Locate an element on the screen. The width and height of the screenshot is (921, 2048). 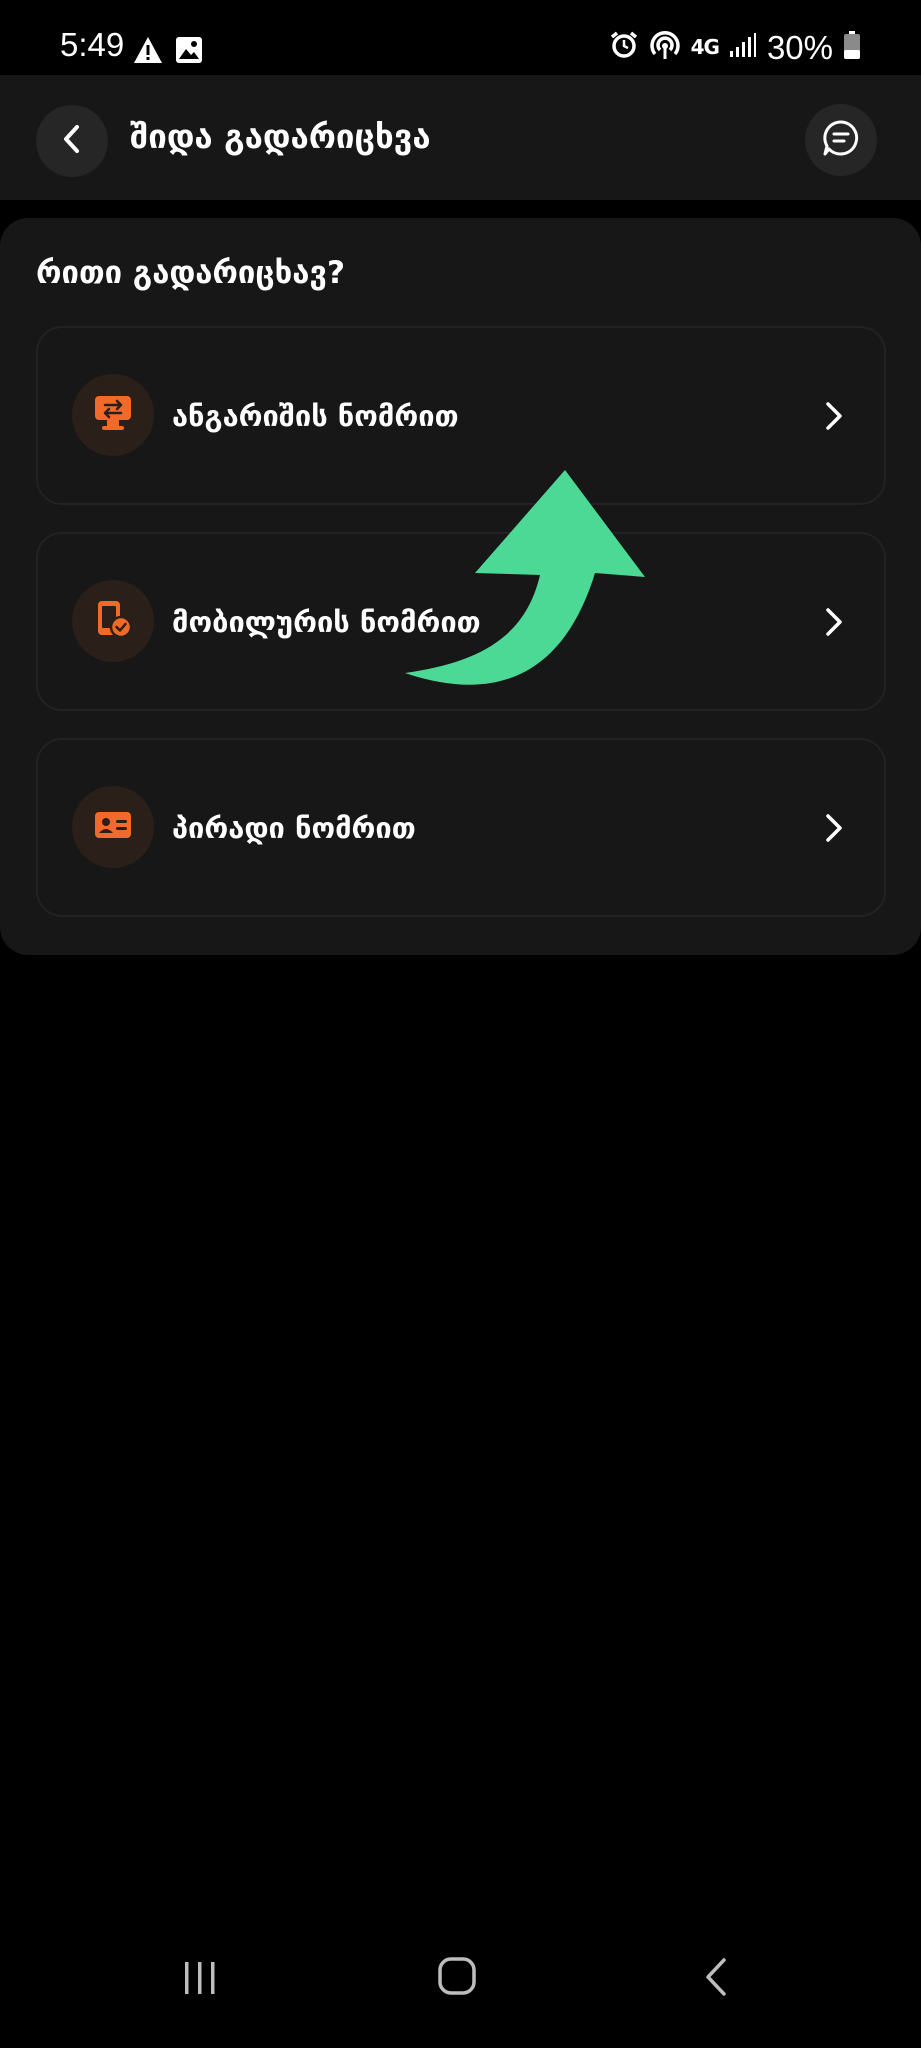
mobile-check-icon is located at coordinates (113, 621).